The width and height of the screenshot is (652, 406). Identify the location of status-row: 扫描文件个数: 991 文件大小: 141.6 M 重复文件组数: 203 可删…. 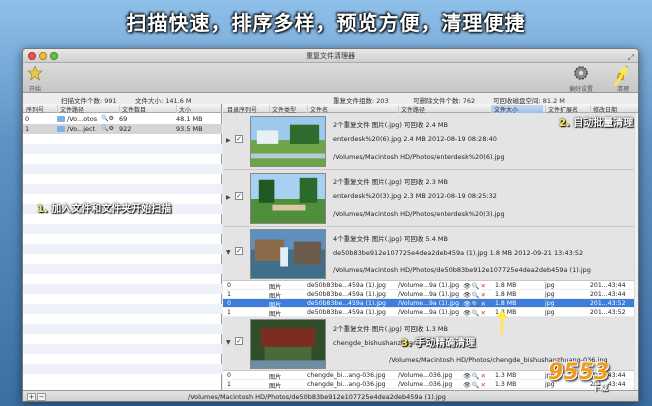
(330, 100).